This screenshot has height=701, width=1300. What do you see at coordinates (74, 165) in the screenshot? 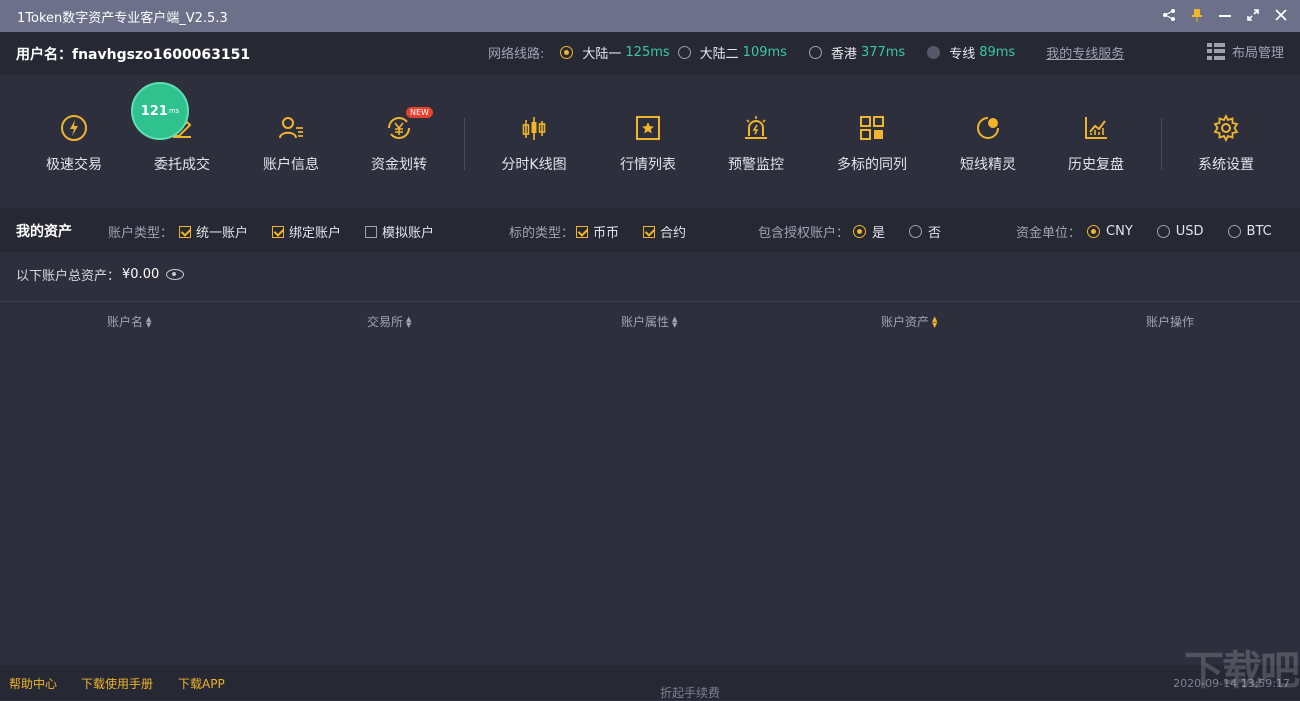
I see `tool-label: 极速交易` at bounding box center [74, 165].